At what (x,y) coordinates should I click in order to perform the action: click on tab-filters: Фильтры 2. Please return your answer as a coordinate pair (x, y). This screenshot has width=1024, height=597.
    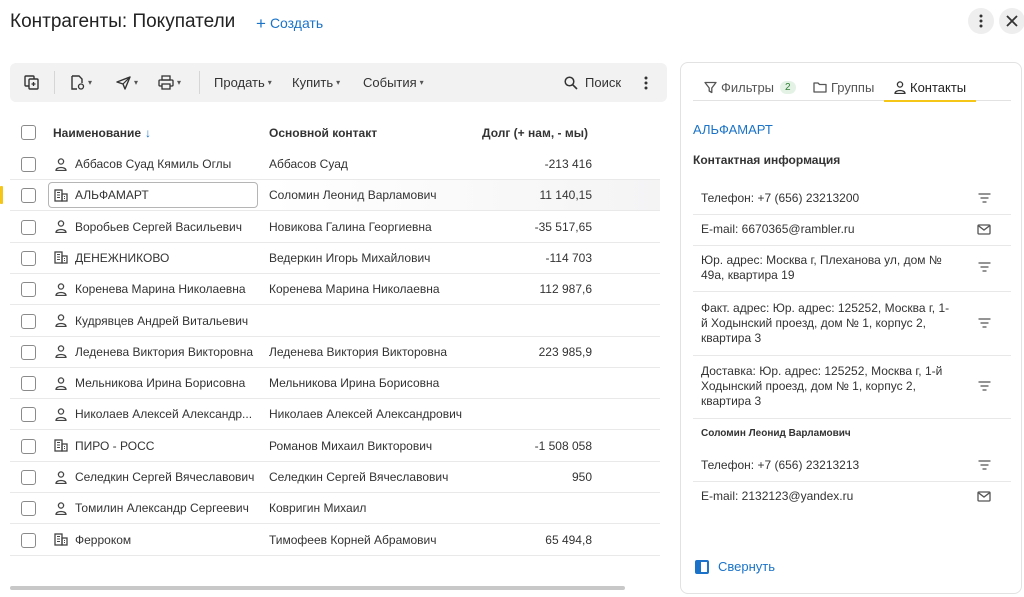
    Looking at the image, I should click on (750, 87).